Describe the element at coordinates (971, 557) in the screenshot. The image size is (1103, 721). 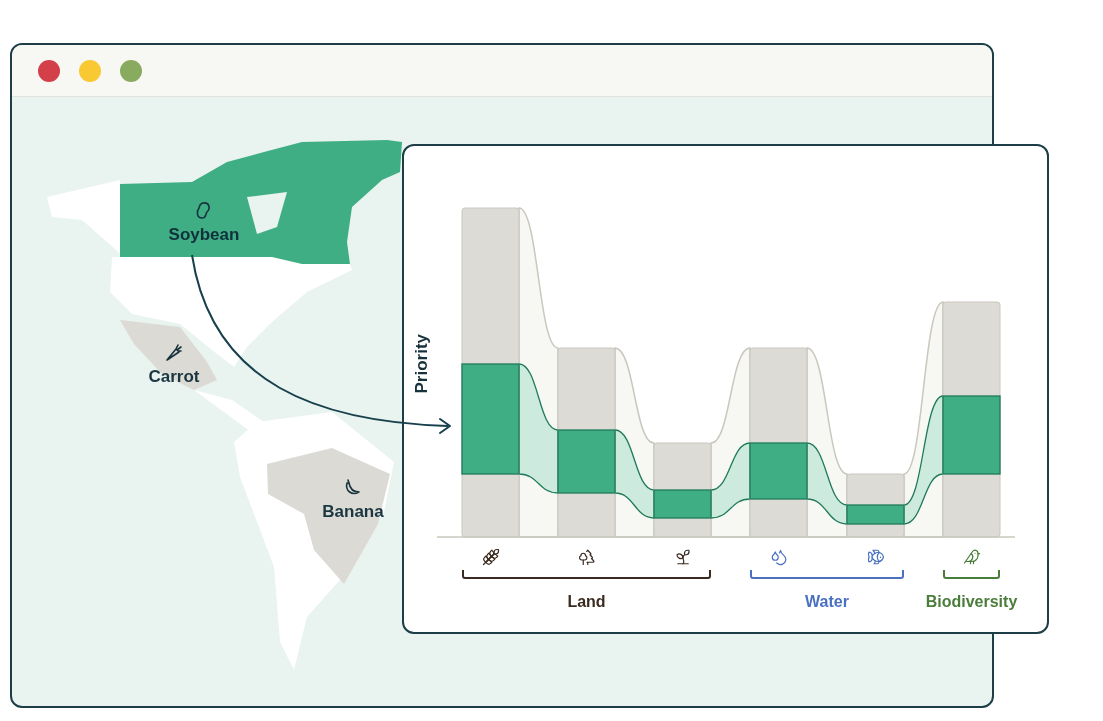
I see `bird-icon` at that location.